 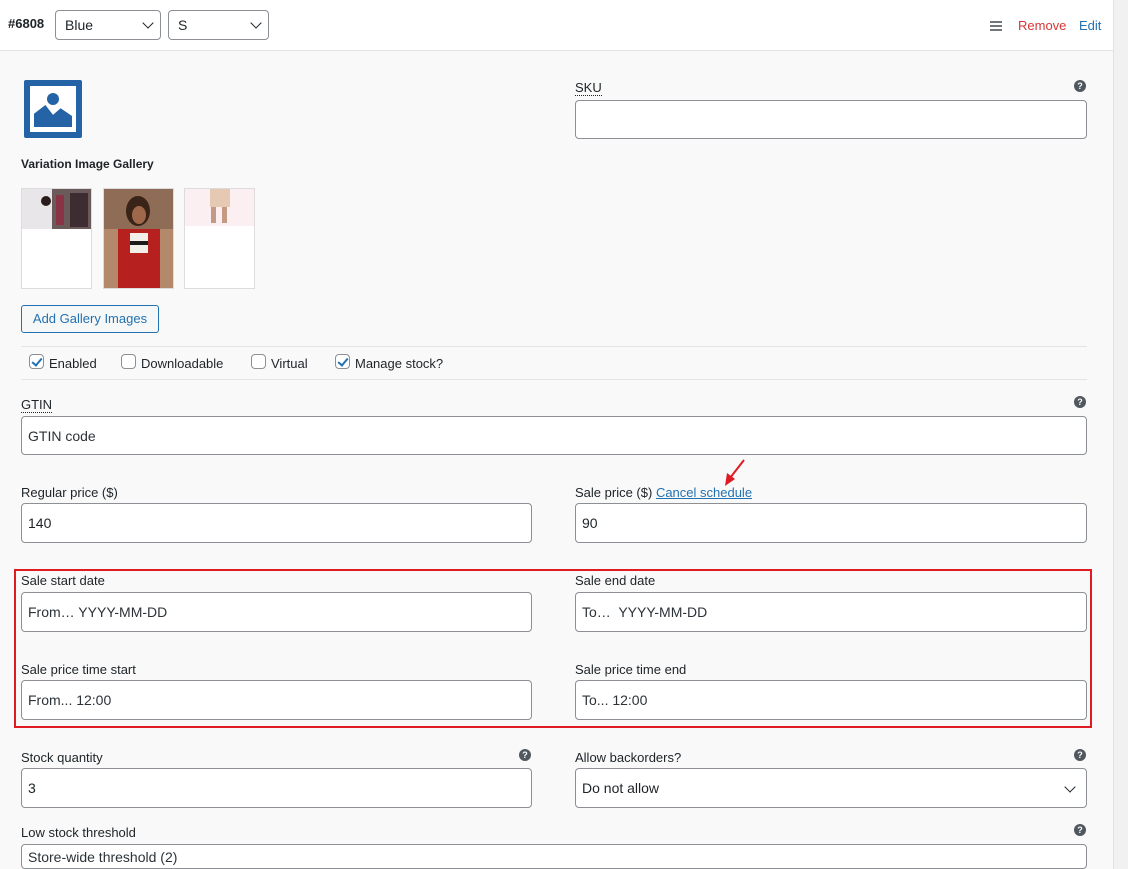 I want to click on annotation-arrow-icon, so click(x=735, y=472).